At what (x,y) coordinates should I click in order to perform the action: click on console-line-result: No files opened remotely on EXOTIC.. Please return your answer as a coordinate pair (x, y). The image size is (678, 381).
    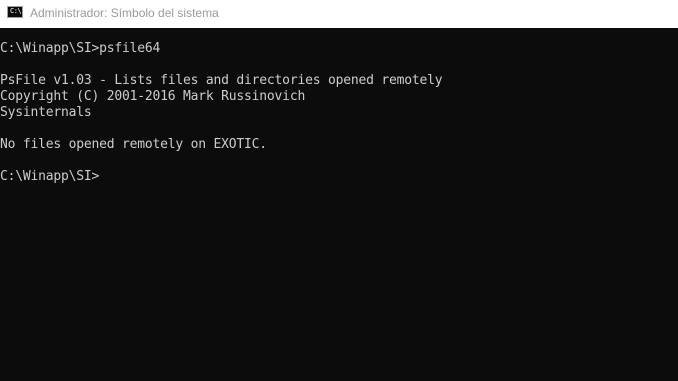
    Looking at the image, I should click on (133, 144).